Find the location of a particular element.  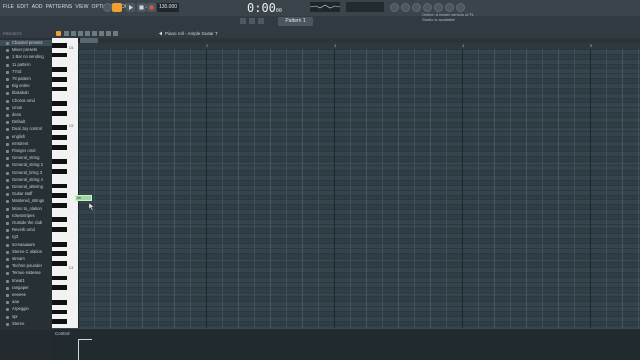

delete-tool-icon is located at coordinates (80, 33).